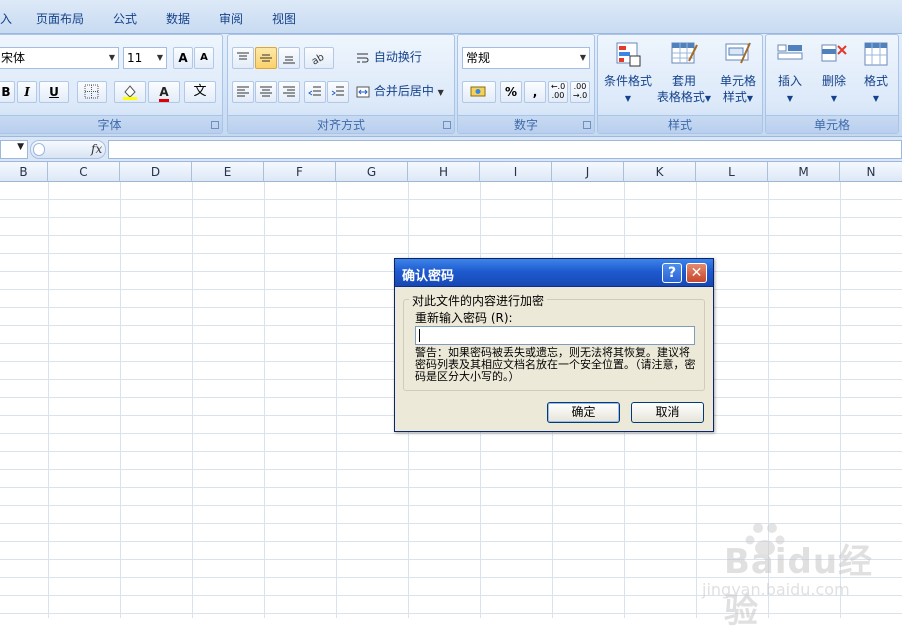 The height and width of the screenshot is (632, 902). Describe the element at coordinates (243, 58) in the screenshot. I see `align-top-button` at that location.